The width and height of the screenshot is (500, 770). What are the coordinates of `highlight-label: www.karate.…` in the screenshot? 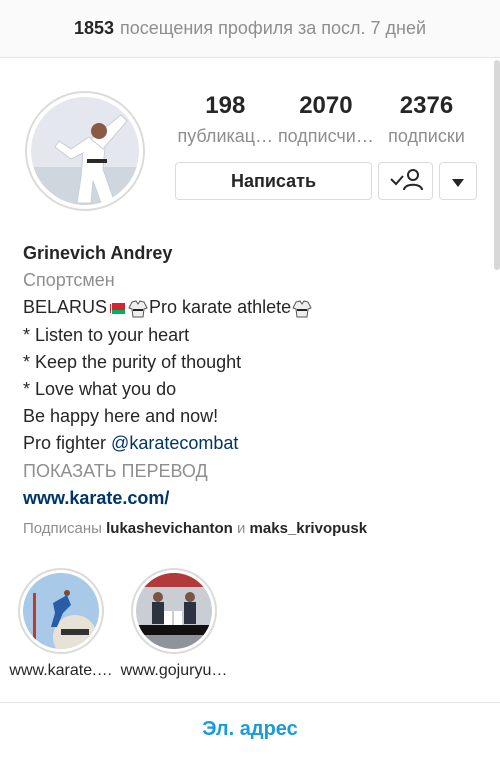 It's located at (61, 670).